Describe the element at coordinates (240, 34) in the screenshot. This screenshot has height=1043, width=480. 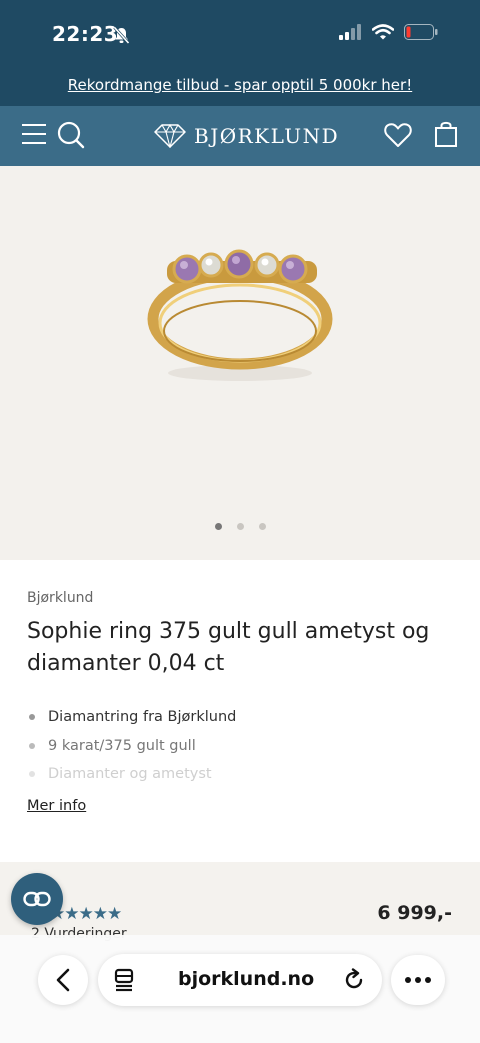
I see `status-bar: 22:23` at that location.